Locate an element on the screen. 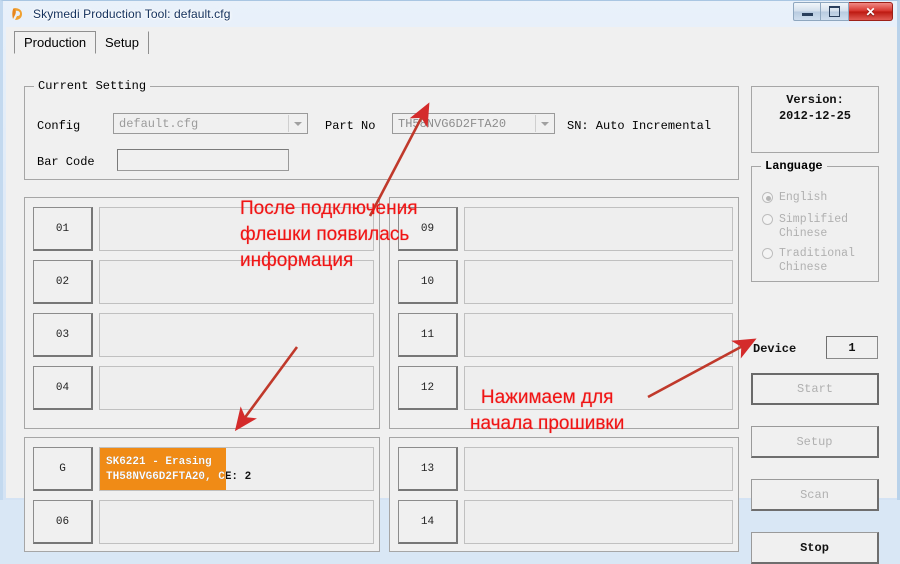 Image resolution: width=900 pixels, height=564 pixels. close-button: ✕ is located at coordinates (871, 11).